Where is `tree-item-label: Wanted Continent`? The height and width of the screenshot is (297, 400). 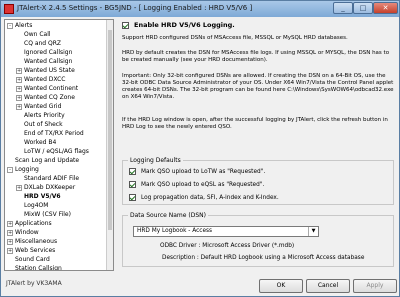 tree-item-label: Wanted Continent is located at coordinates (51, 88).